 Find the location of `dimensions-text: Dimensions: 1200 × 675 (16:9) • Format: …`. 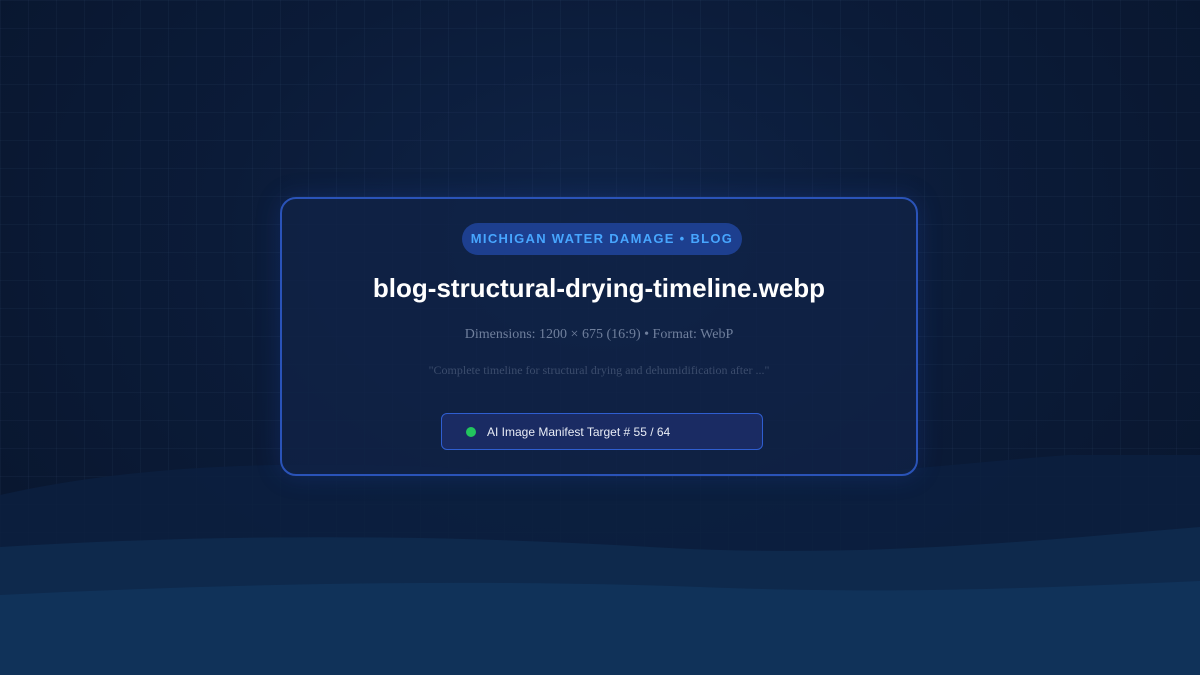

dimensions-text: Dimensions: 1200 × 675 (16:9) • Format: … is located at coordinates (599, 334).